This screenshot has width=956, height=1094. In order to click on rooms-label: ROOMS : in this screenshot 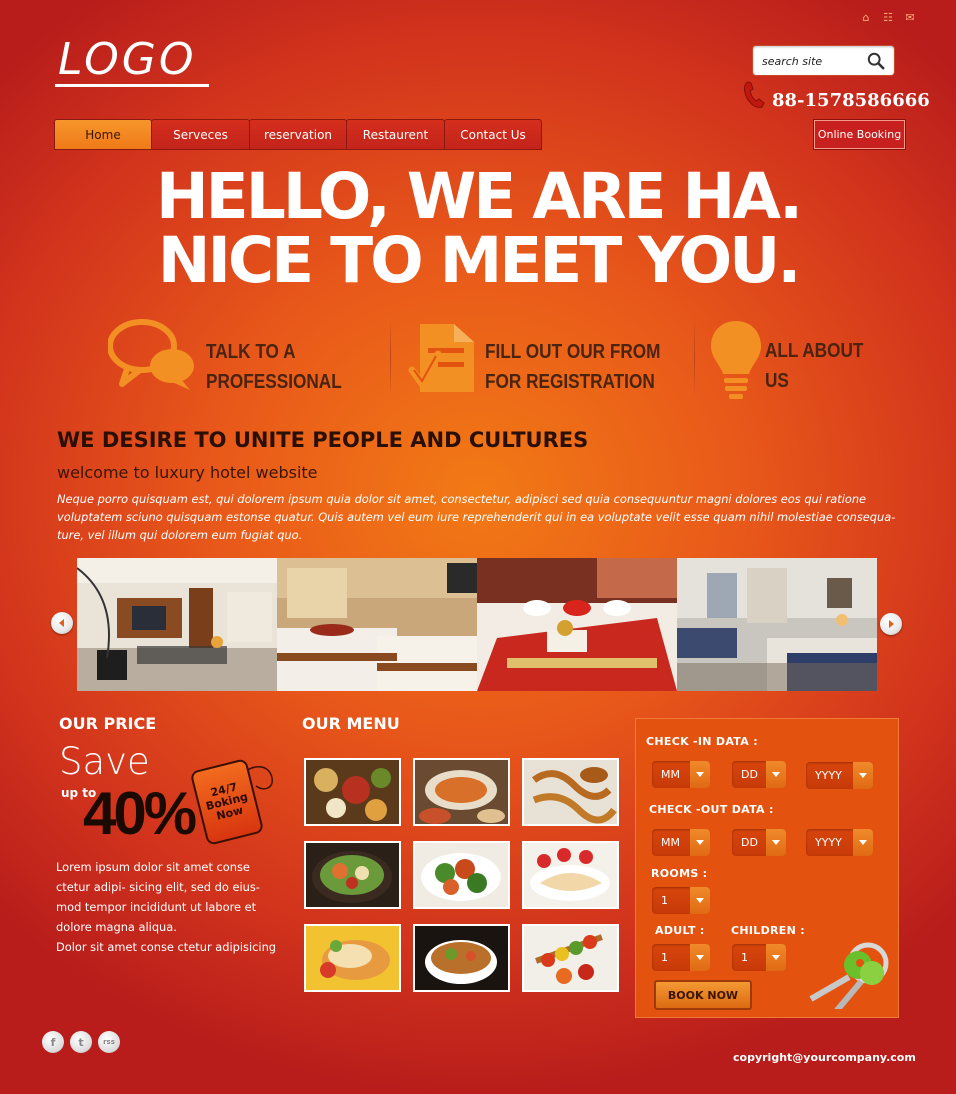, I will do `click(679, 873)`.